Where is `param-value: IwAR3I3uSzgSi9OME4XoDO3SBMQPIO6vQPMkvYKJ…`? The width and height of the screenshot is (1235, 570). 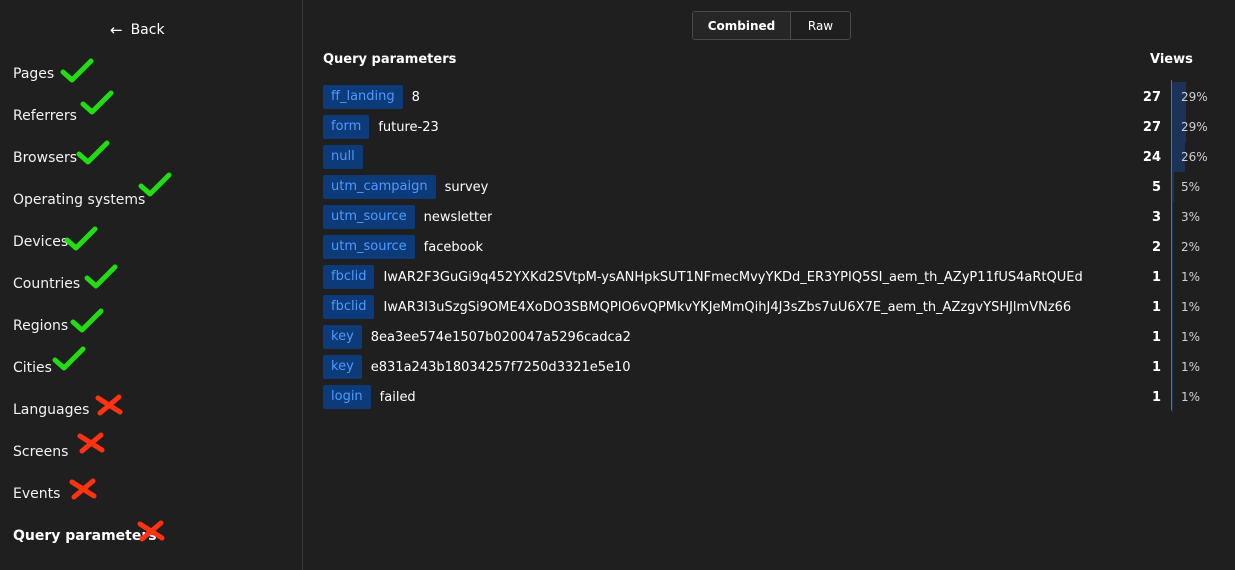
param-value: IwAR3I3uSzgSi9OME4XoDO3SBMQPIO6vQPMkvYKJ… is located at coordinates (727, 307).